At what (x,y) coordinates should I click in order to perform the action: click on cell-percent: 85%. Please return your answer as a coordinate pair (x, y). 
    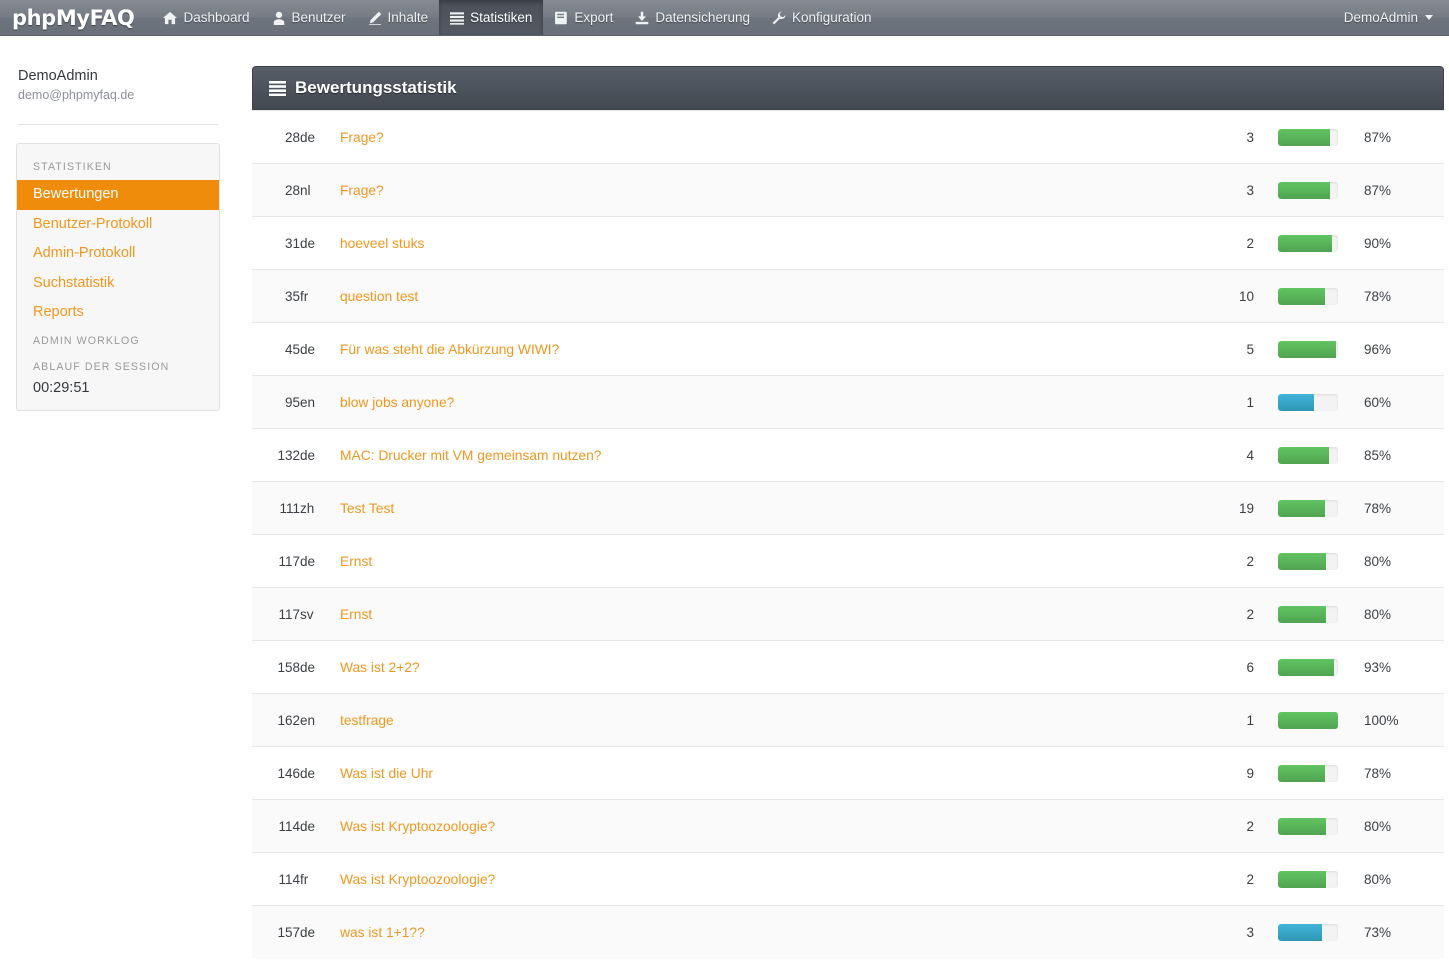
    Looking at the image, I should click on (1404, 455).